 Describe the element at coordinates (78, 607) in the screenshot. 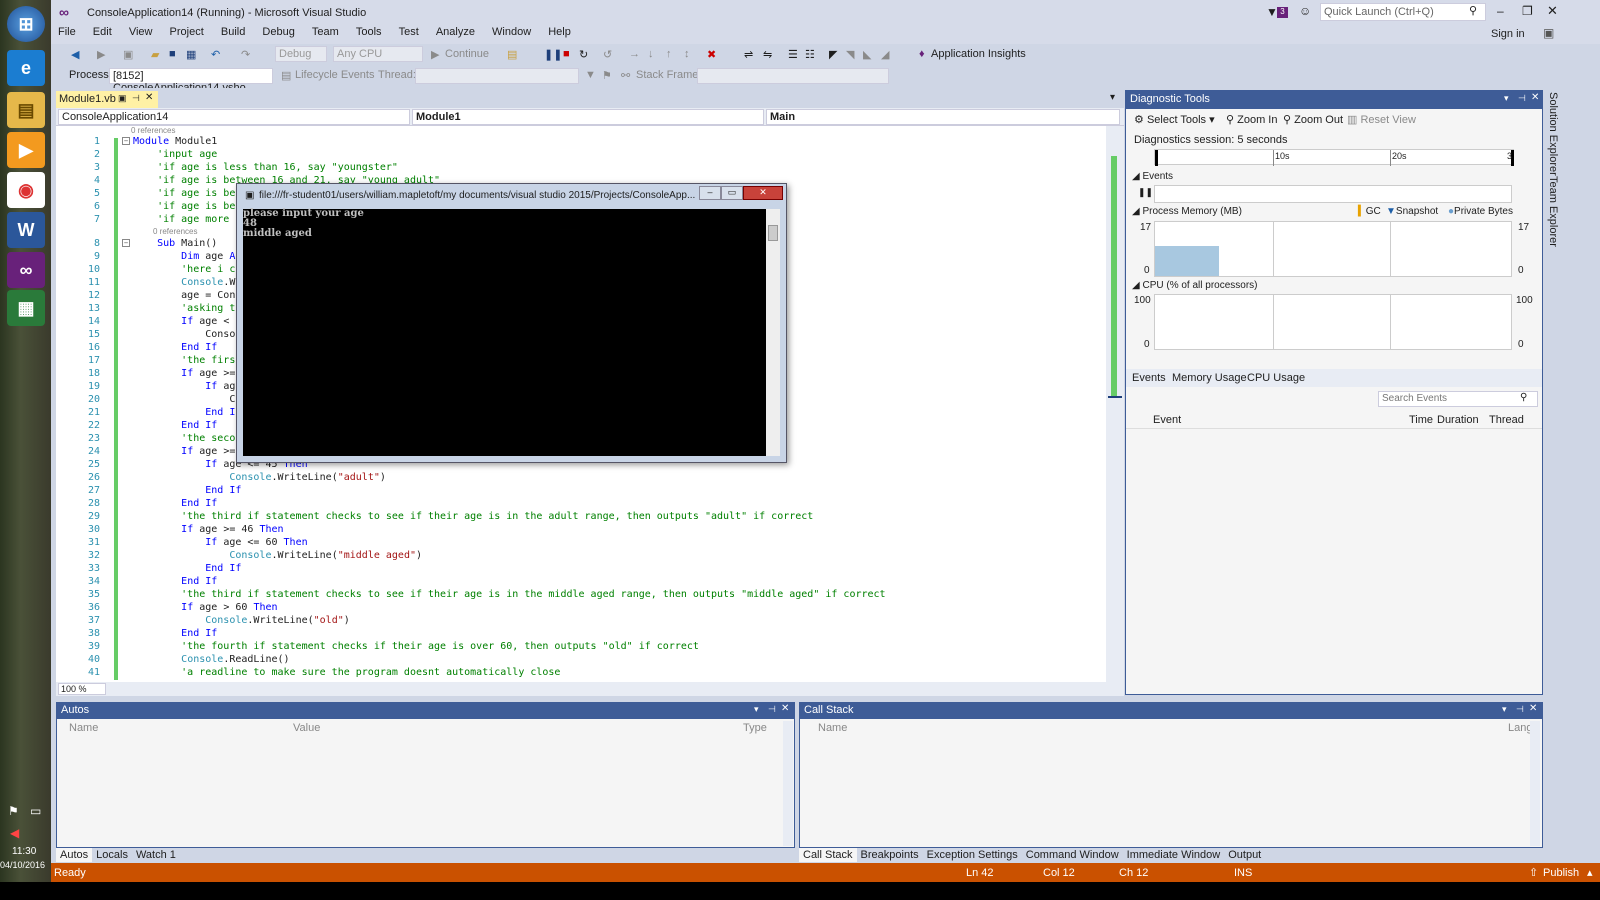

I see `line-number: 36` at that location.